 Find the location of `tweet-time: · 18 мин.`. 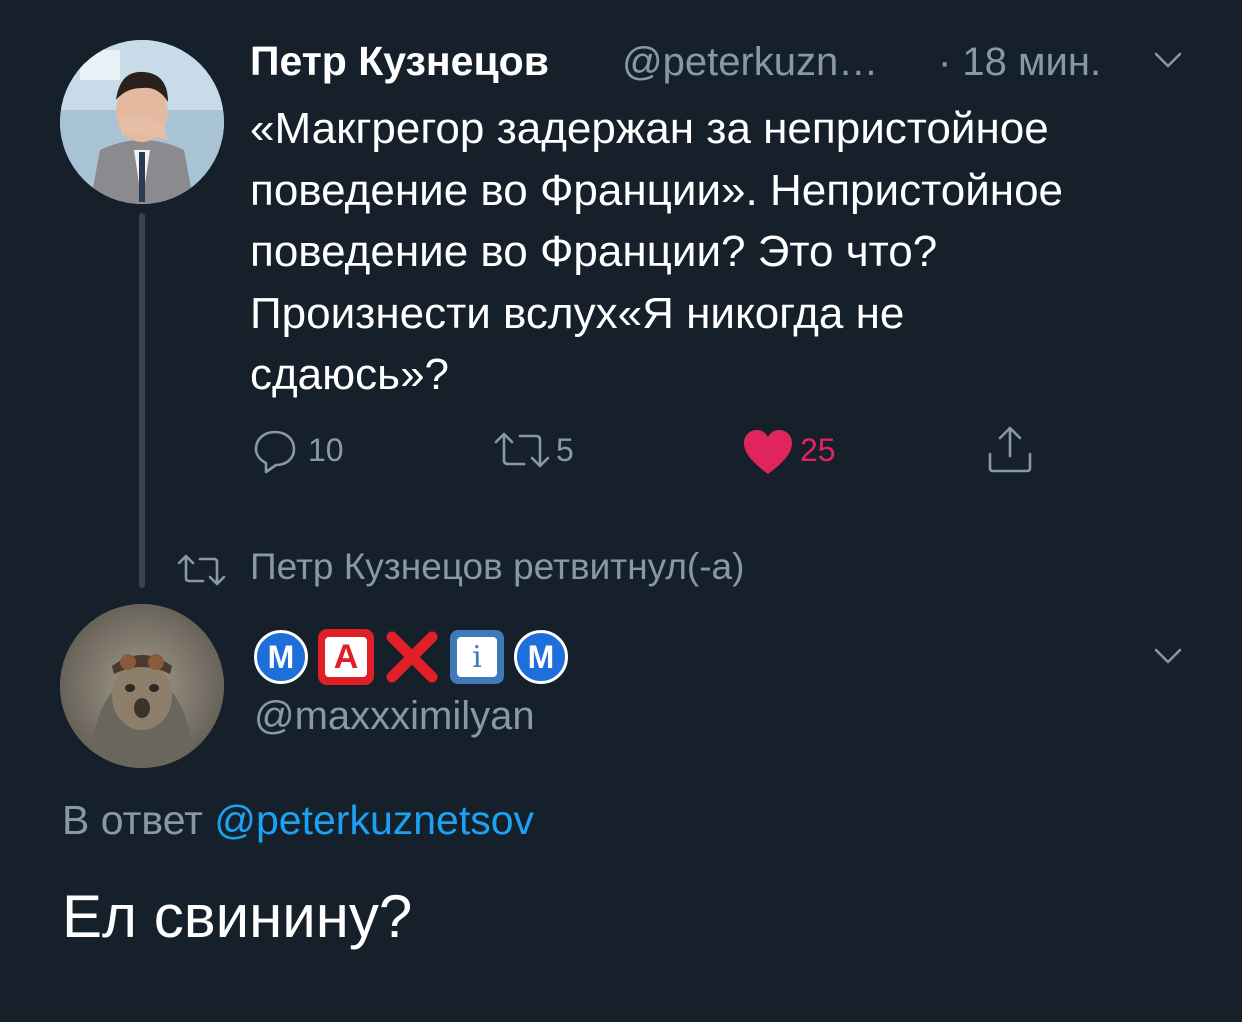

tweet-time: · 18 мин. is located at coordinates (1019, 62).